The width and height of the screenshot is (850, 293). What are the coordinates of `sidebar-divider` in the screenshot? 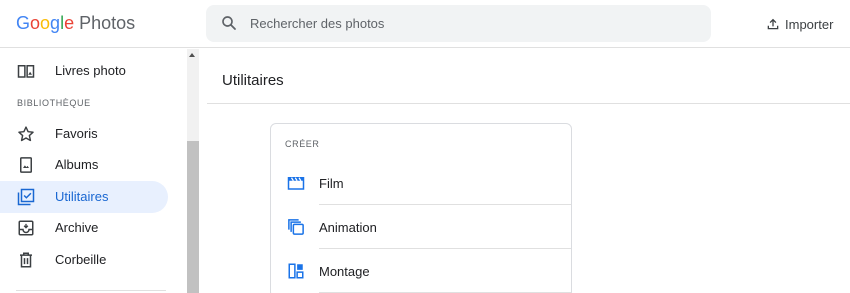 It's located at (91, 290).